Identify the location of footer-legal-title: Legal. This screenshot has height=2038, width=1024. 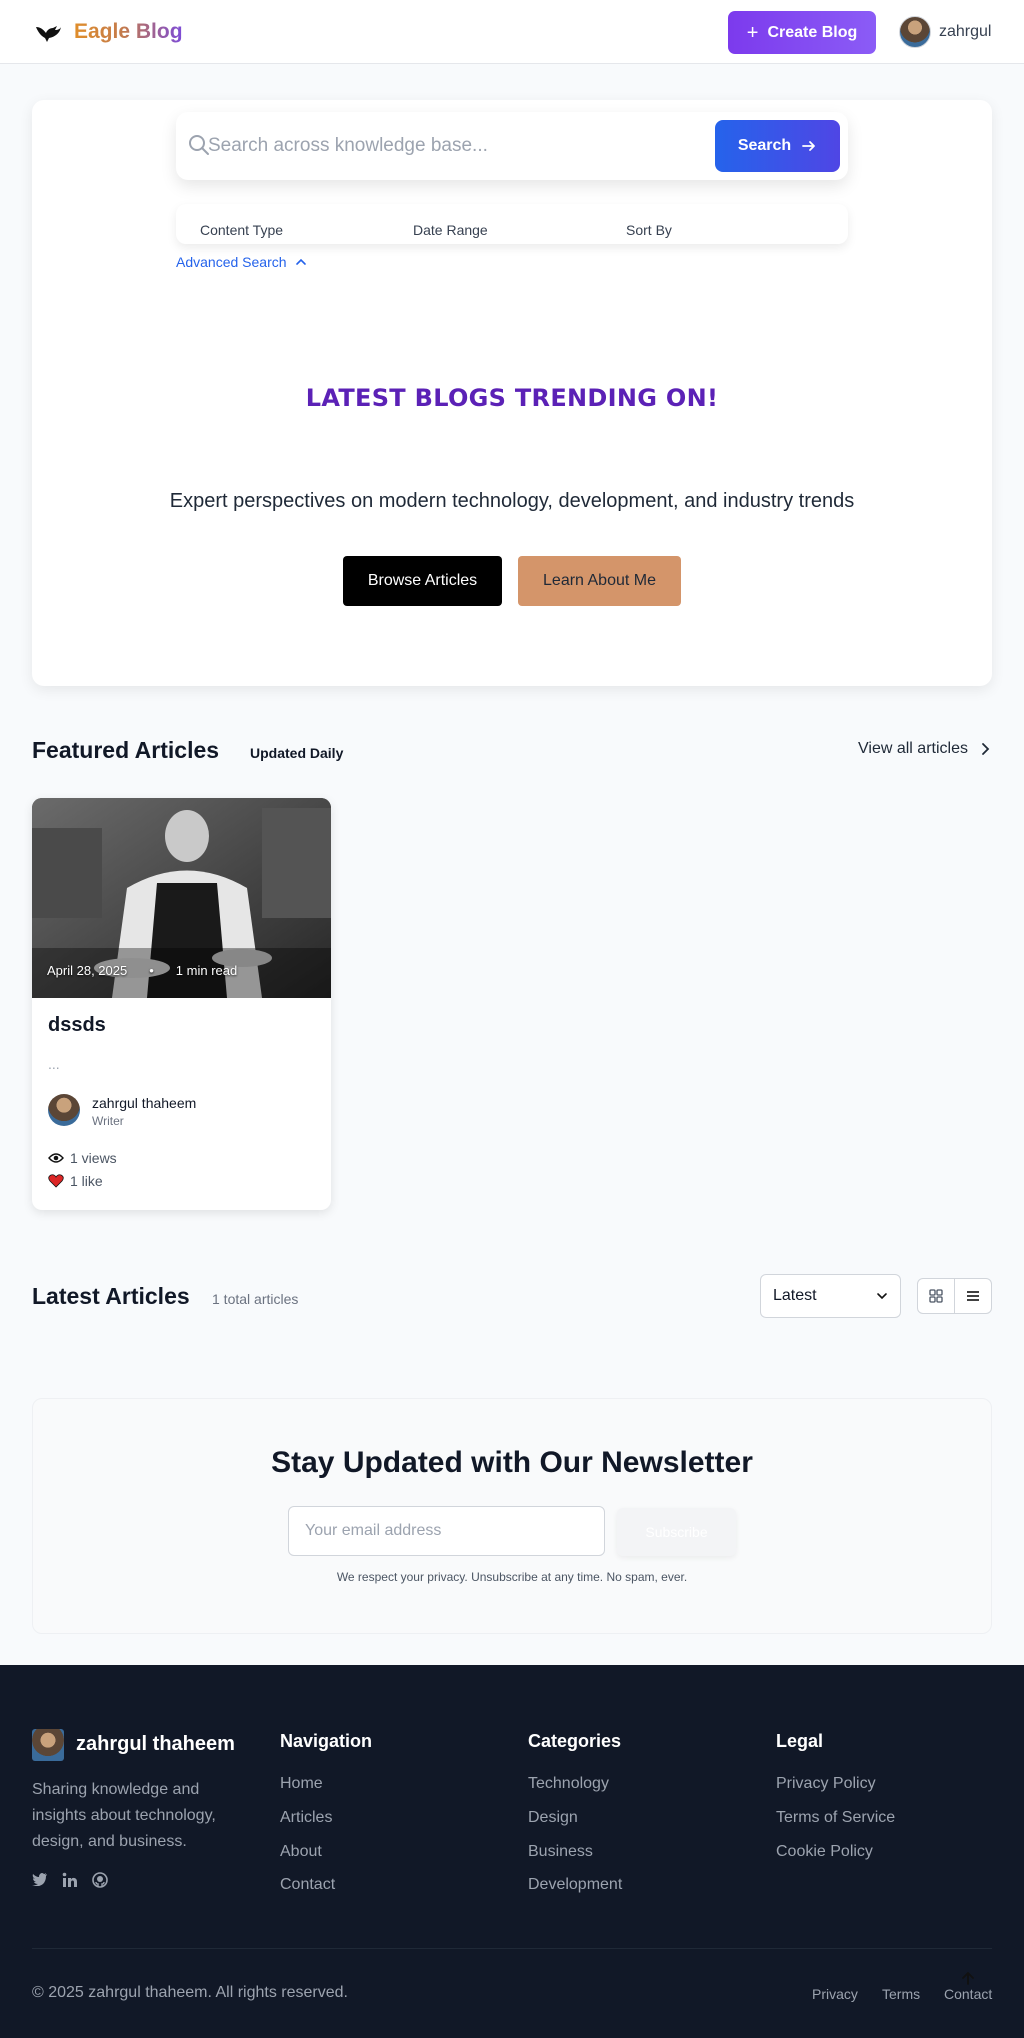
(800, 1741).